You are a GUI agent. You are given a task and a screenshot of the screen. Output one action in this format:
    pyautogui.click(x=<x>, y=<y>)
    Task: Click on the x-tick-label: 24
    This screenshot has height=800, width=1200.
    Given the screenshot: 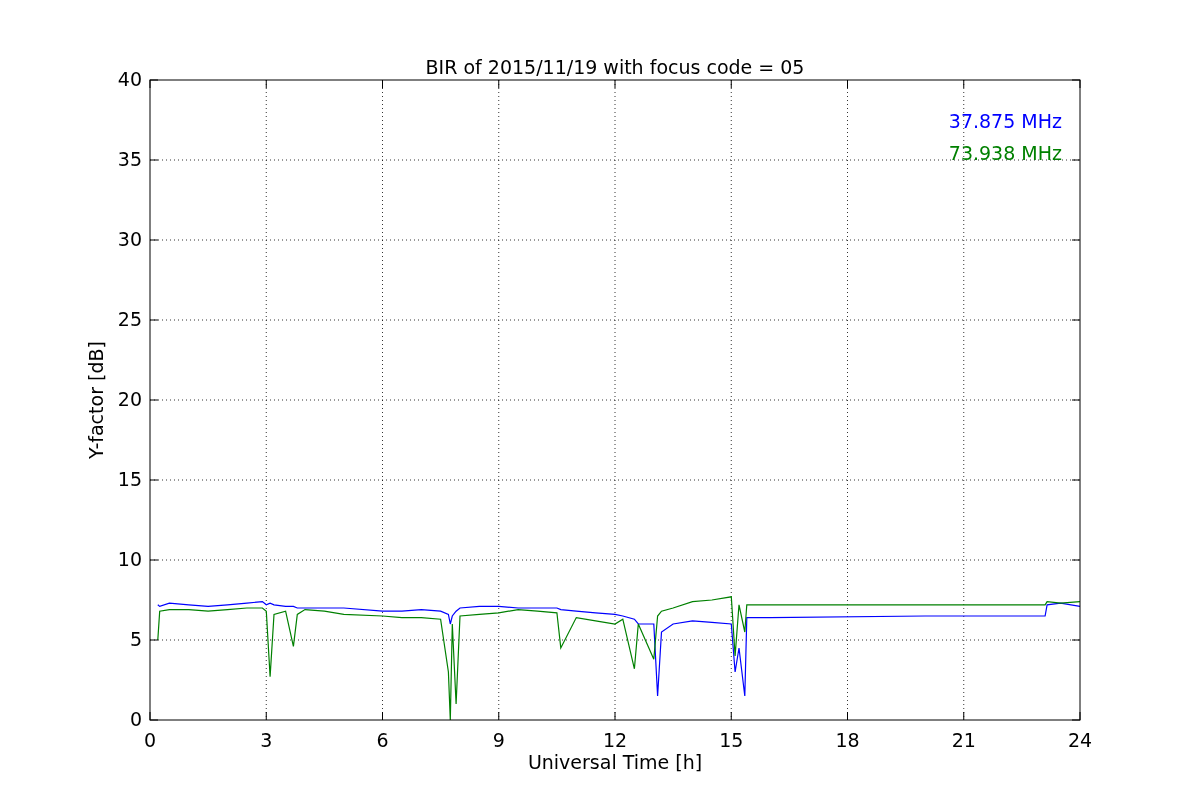 What is the action you would take?
    pyautogui.click(x=1080, y=740)
    